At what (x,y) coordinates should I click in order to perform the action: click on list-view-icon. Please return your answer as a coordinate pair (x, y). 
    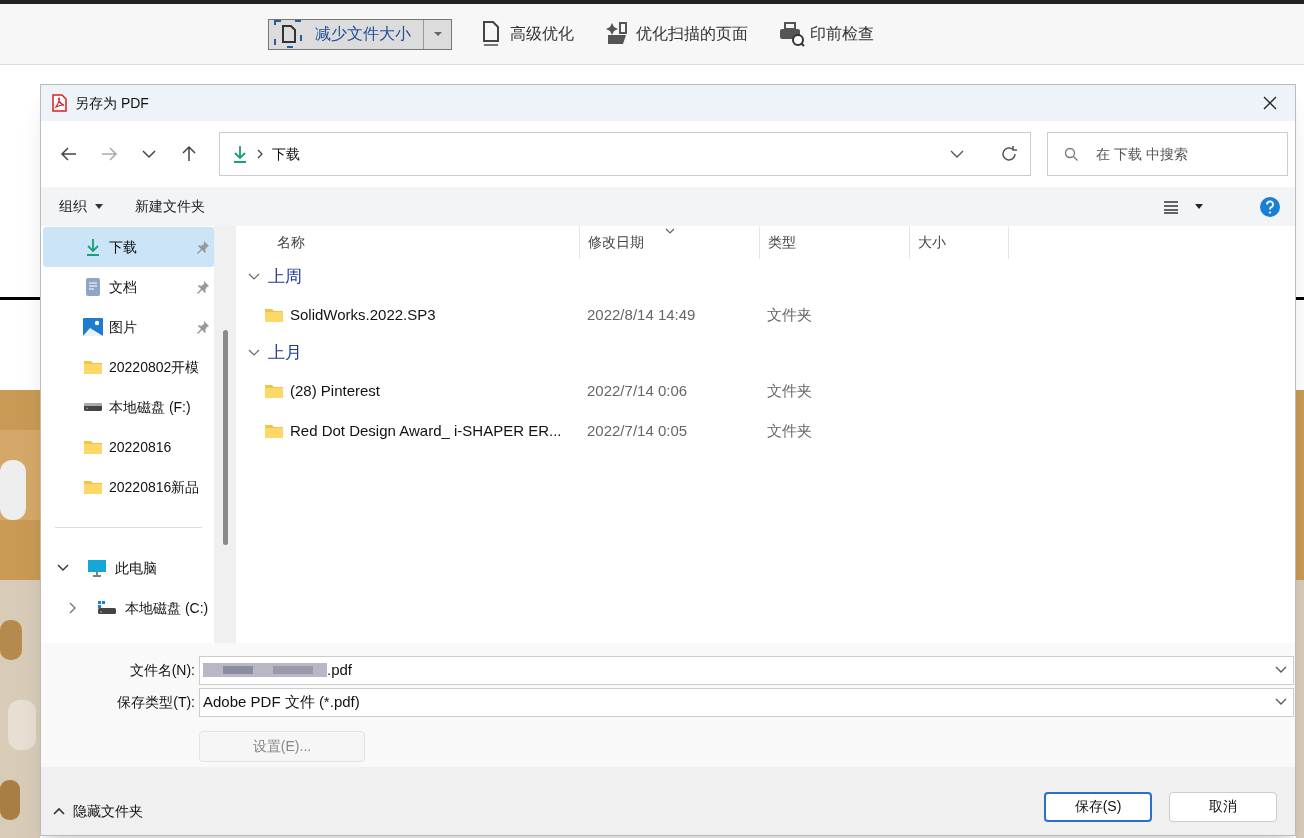
    Looking at the image, I should click on (1171, 206).